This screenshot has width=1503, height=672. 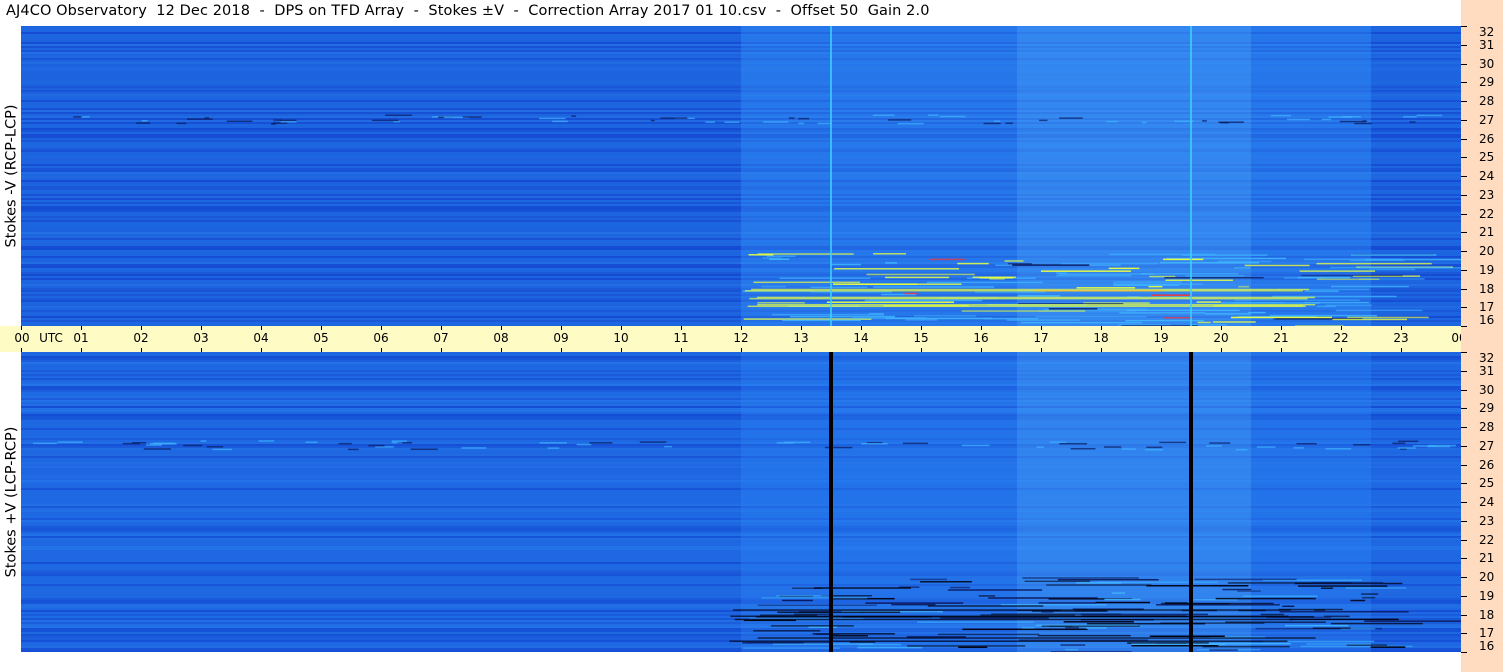 I want to click on time-tick-label: 19, so click(x=1161, y=338).